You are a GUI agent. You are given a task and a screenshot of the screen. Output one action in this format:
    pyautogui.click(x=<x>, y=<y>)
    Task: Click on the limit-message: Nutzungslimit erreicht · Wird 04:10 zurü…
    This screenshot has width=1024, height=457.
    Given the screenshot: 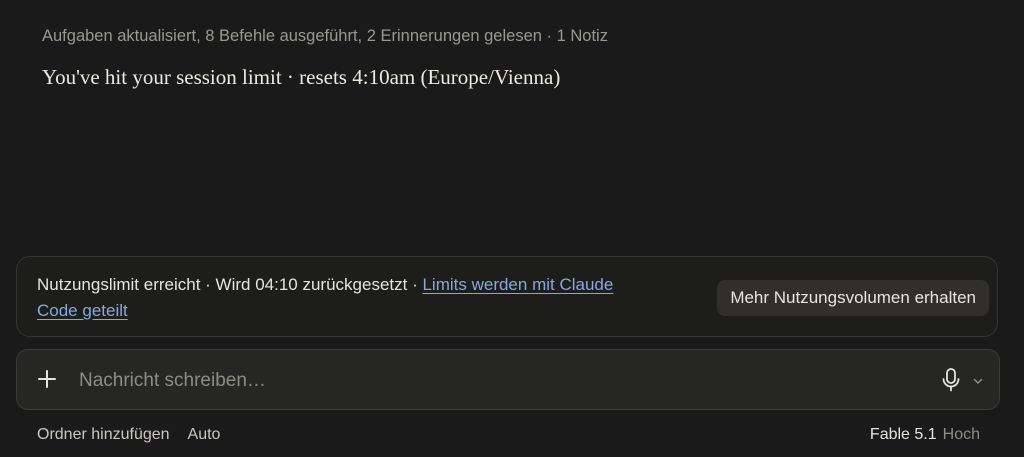 What is the action you would take?
    pyautogui.click(x=337, y=298)
    